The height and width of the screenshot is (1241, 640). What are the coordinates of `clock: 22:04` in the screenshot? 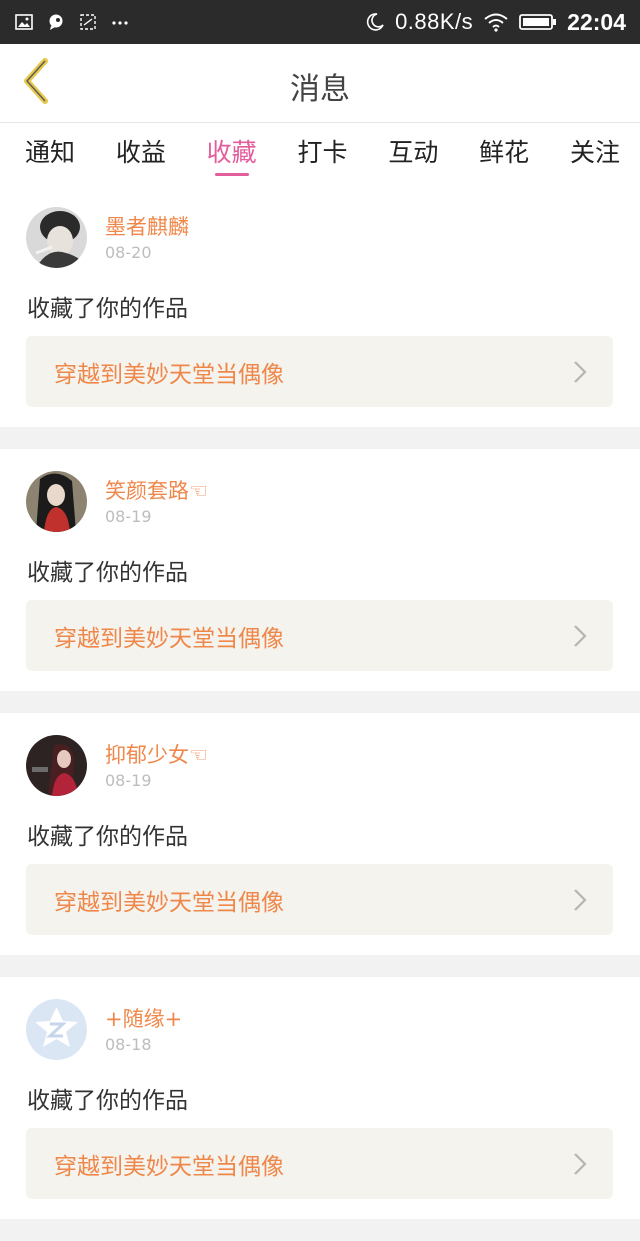 It's located at (596, 21).